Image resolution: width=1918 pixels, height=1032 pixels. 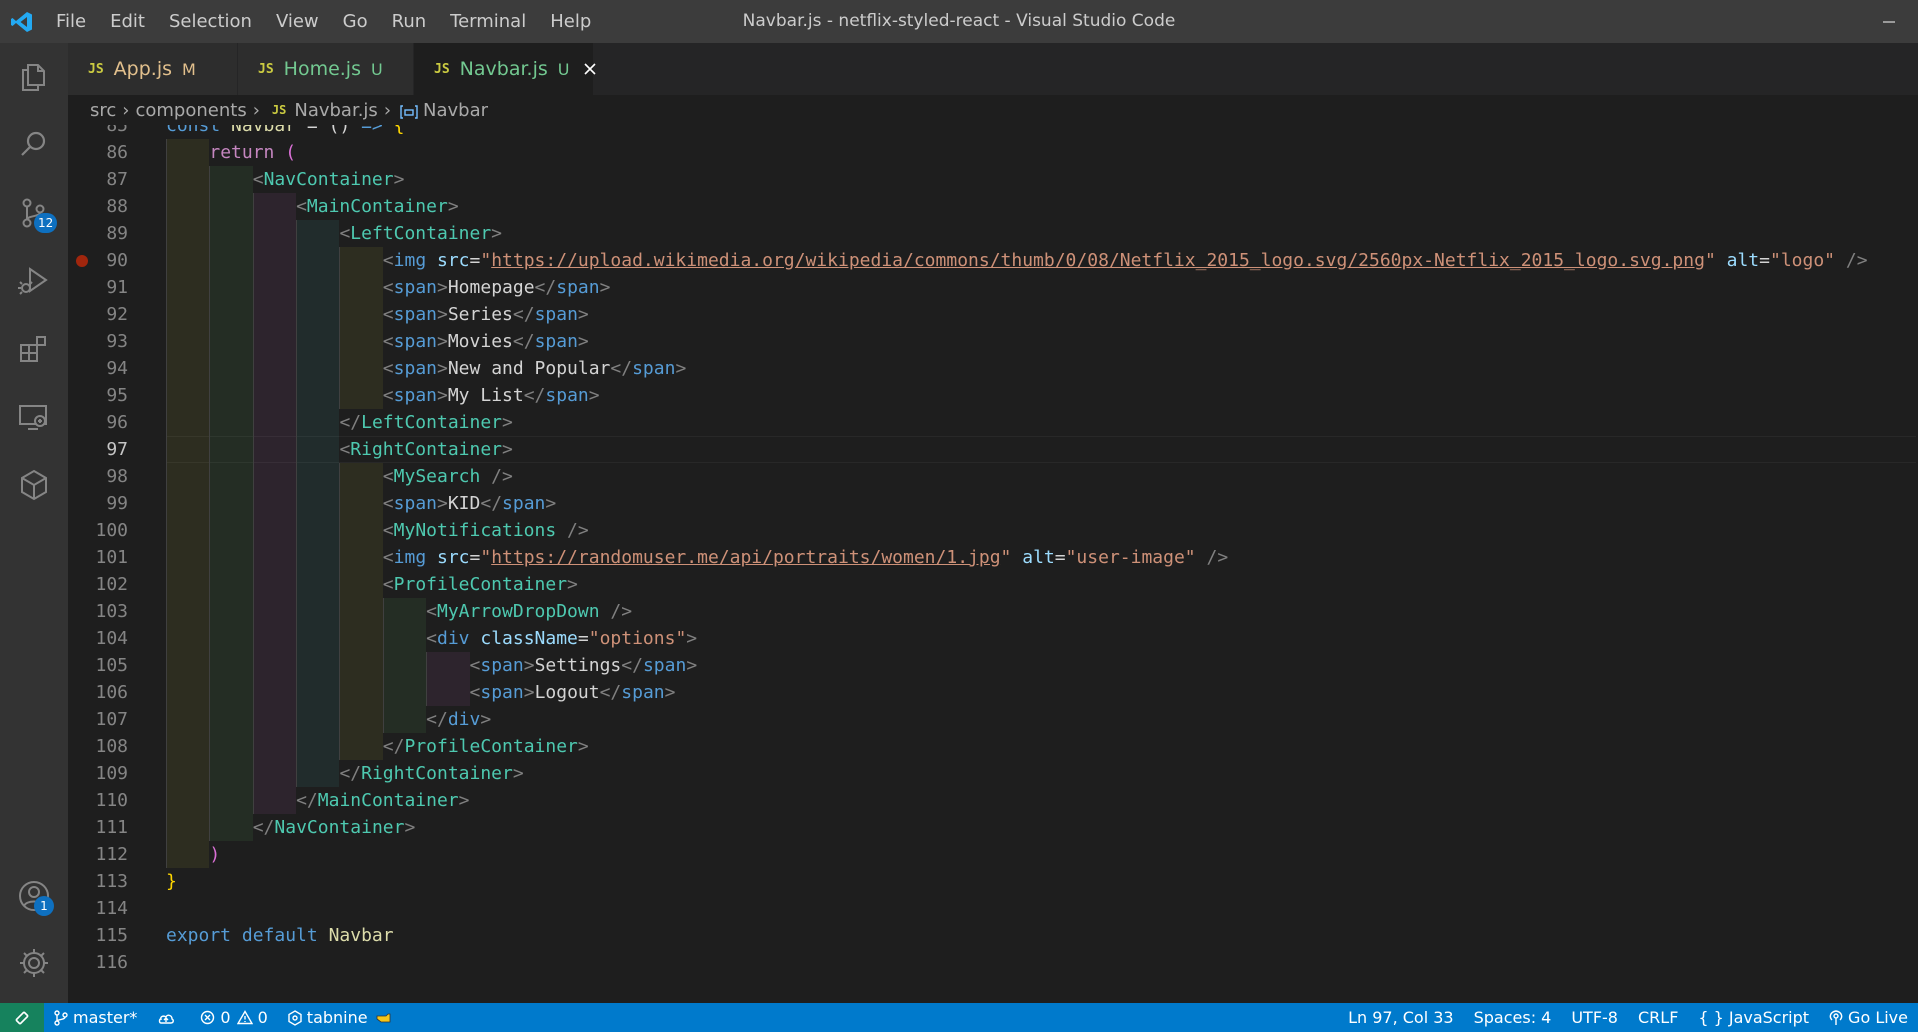 What do you see at coordinates (82, 261) in the screenshot?
I see `breakpoint-icon` at bounding box center [82, 261].